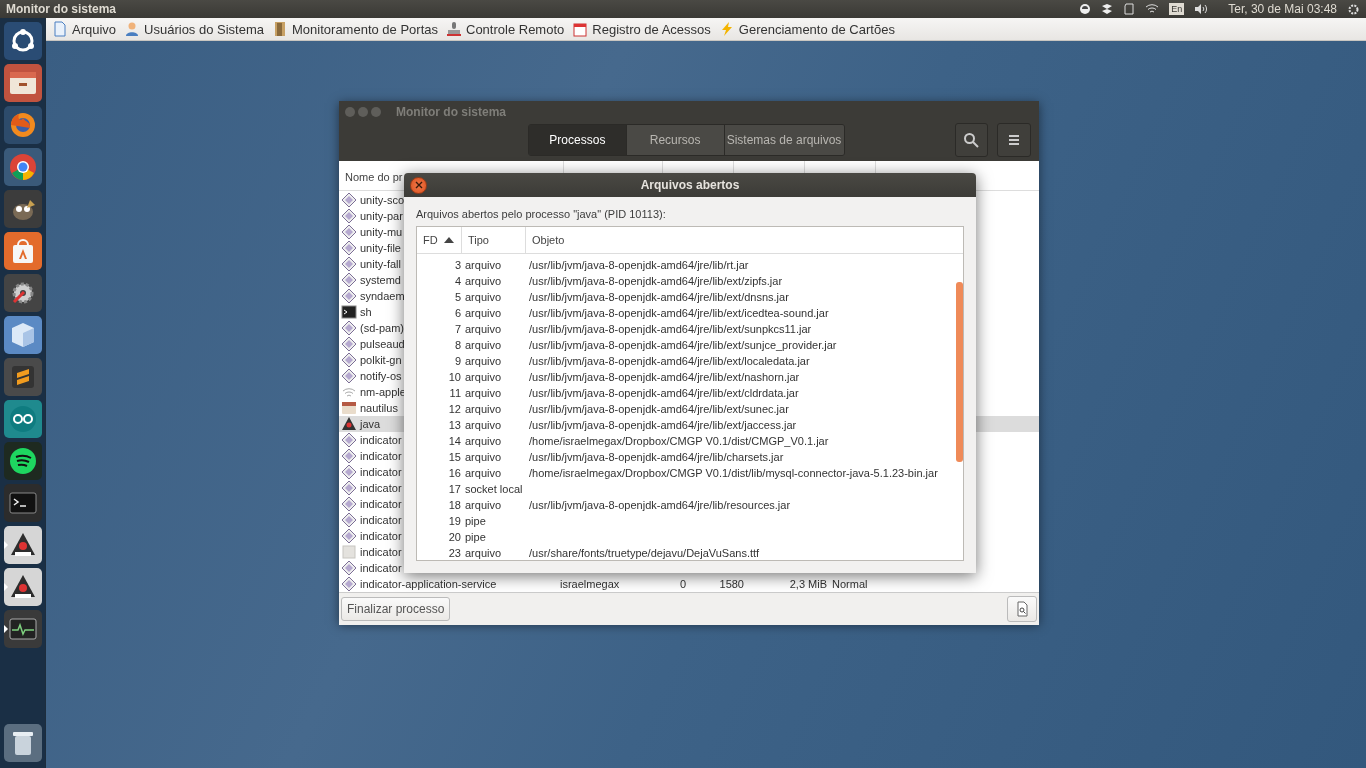 This screenshot has width=1366, height=768. Describe the element at coordinates (380, 264) in the screenshot. I see `process-name: unity-fall` at that location.